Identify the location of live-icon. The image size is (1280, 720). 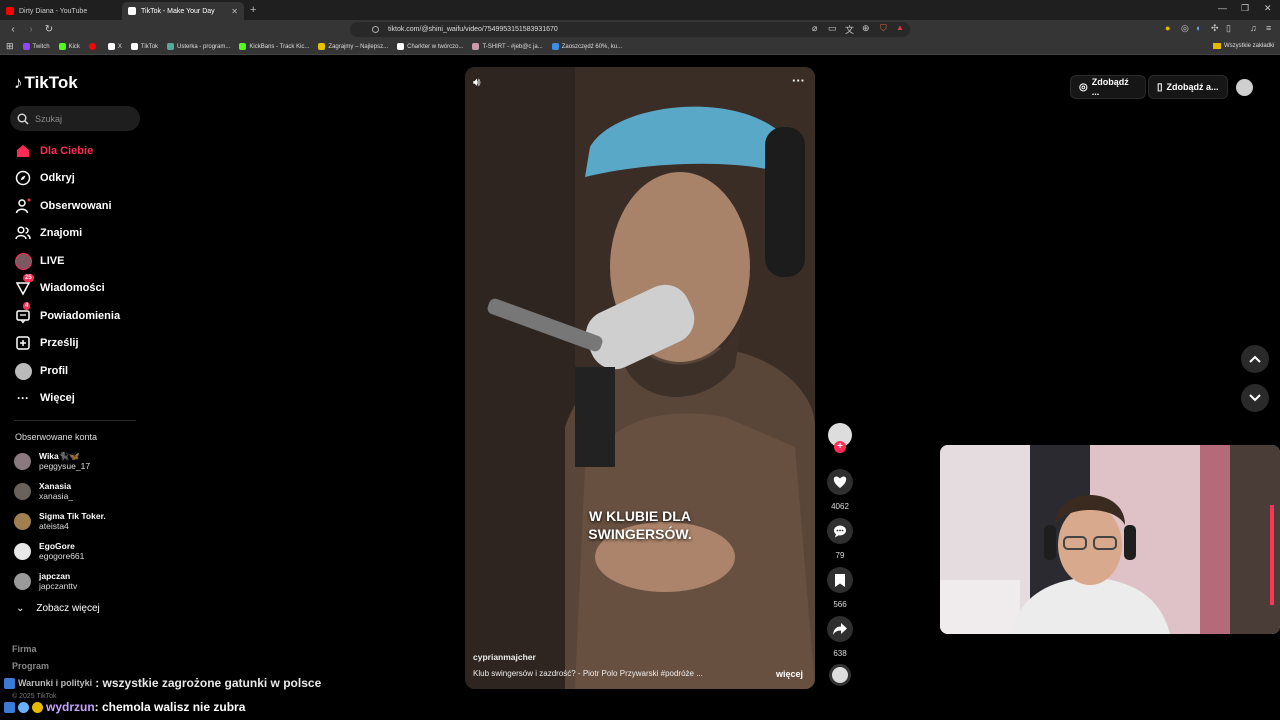
(23, 261).